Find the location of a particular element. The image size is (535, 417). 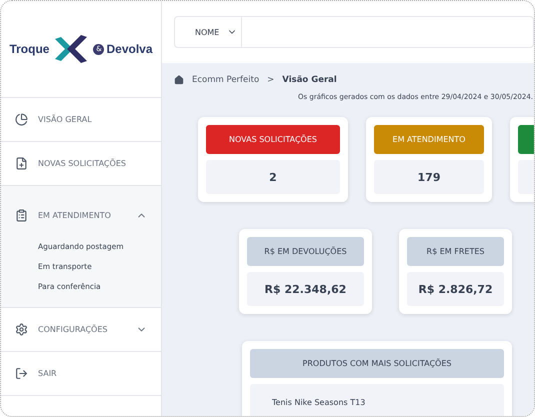

breadcrumb-current: Visão Geral is located at coordinates (309, 80).